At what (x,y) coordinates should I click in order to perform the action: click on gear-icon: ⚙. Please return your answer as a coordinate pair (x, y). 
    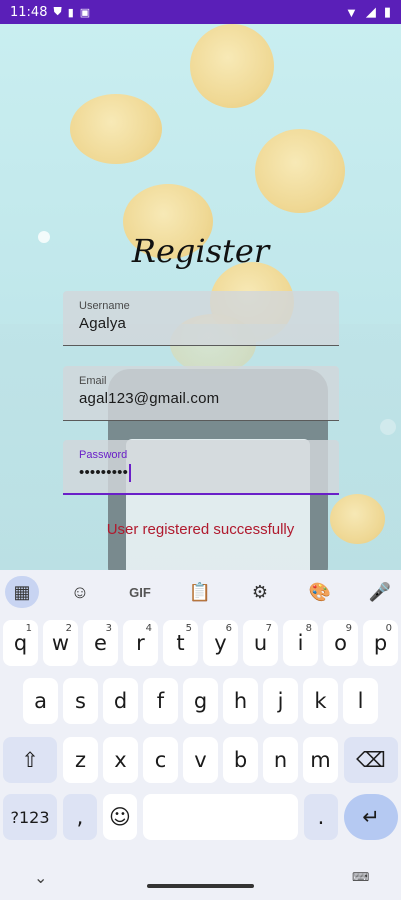
    Looking at the image, I should click on (260, 592).